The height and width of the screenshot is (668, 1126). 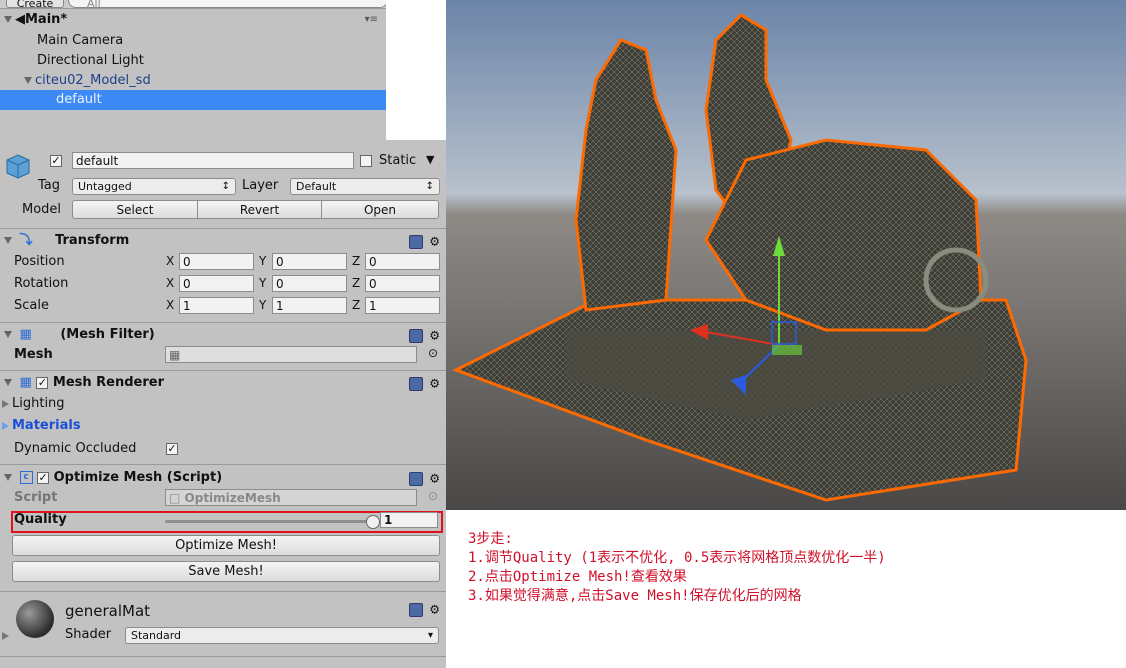 I want to click on lighting-foldout: Lighting, so click(x=33, y=403).